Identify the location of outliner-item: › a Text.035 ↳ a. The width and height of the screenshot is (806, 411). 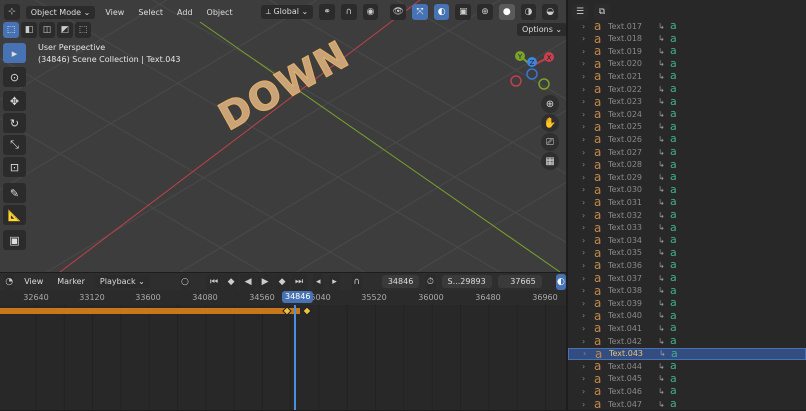
(687, 252).